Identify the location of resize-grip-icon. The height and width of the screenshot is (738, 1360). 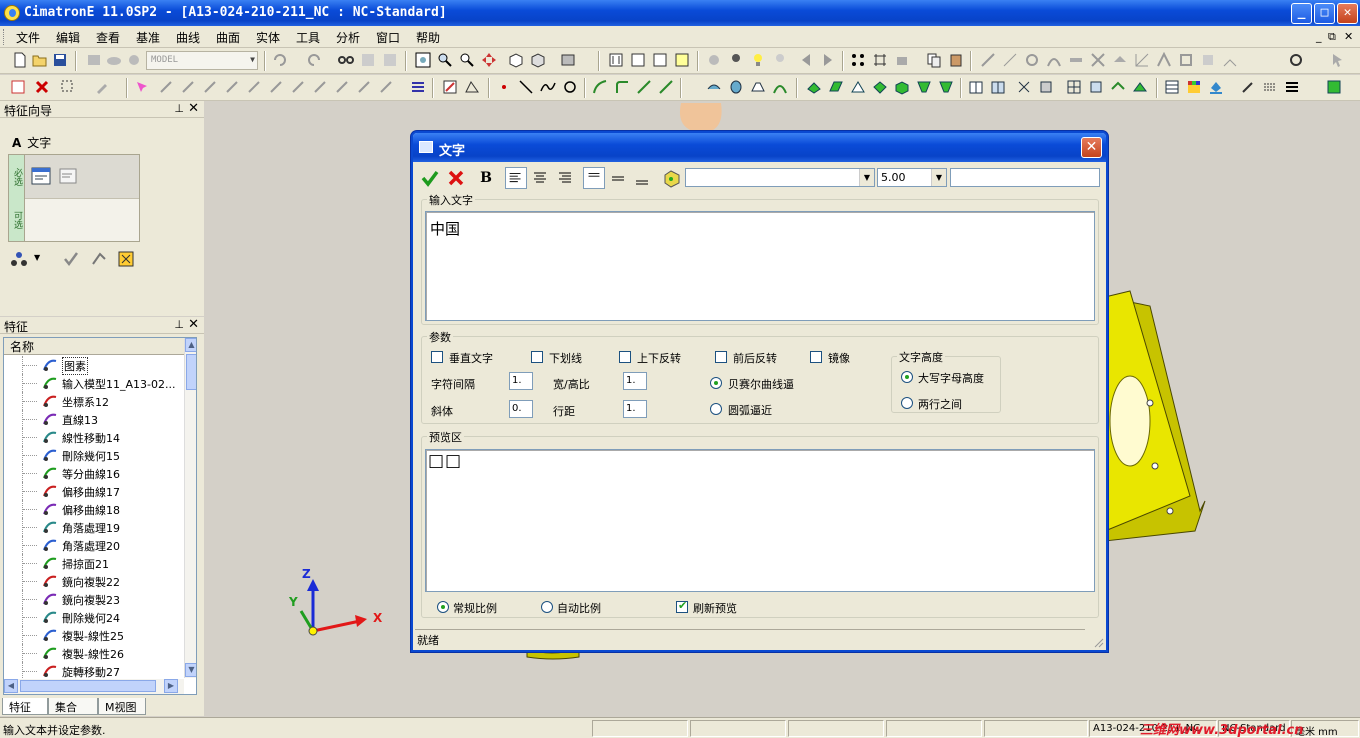
(1098, 642).